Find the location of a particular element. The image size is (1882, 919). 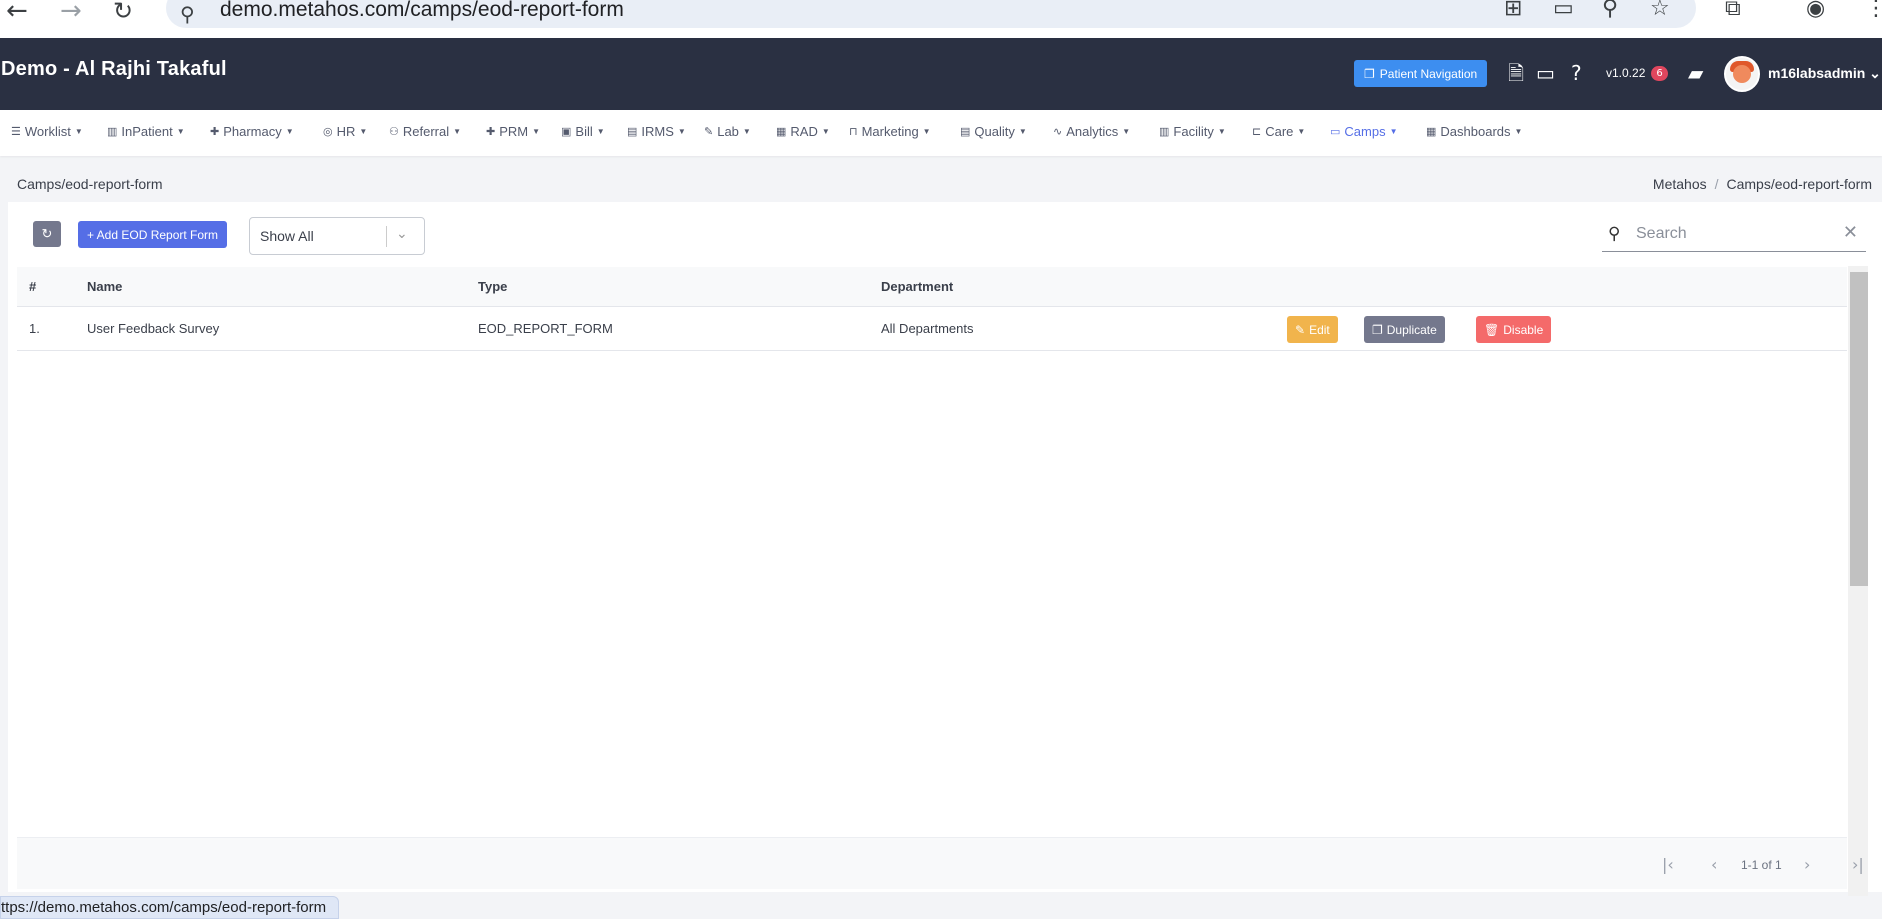

refresh-button: ↻ is located at coordinates (47, 234).